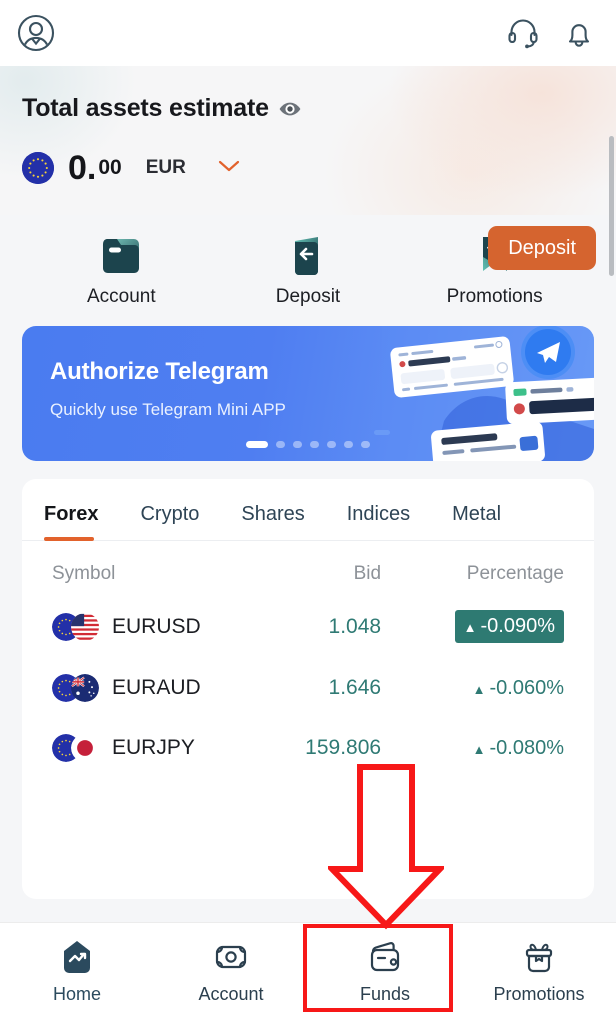  I want to click on notifications-button, so click(579, 33).